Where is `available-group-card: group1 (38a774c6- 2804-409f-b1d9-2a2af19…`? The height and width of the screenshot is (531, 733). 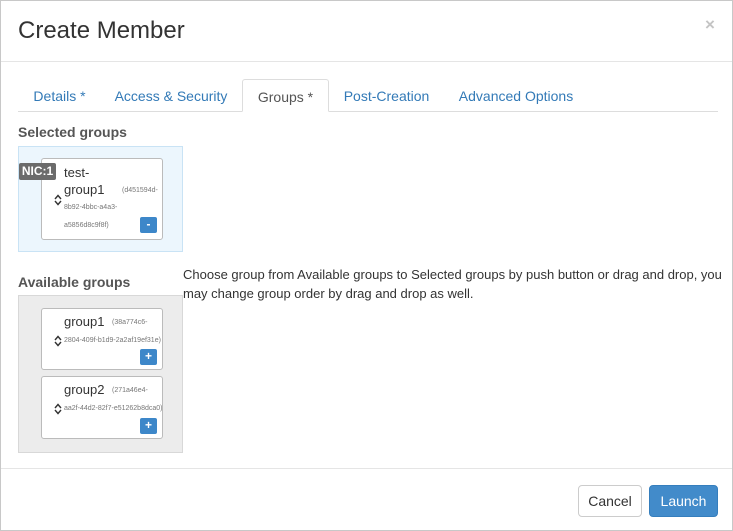
available-group-card: group1 (38a774c6- 2804-409f-b1d9-2a2af19… is located at coordinates (102, 339).